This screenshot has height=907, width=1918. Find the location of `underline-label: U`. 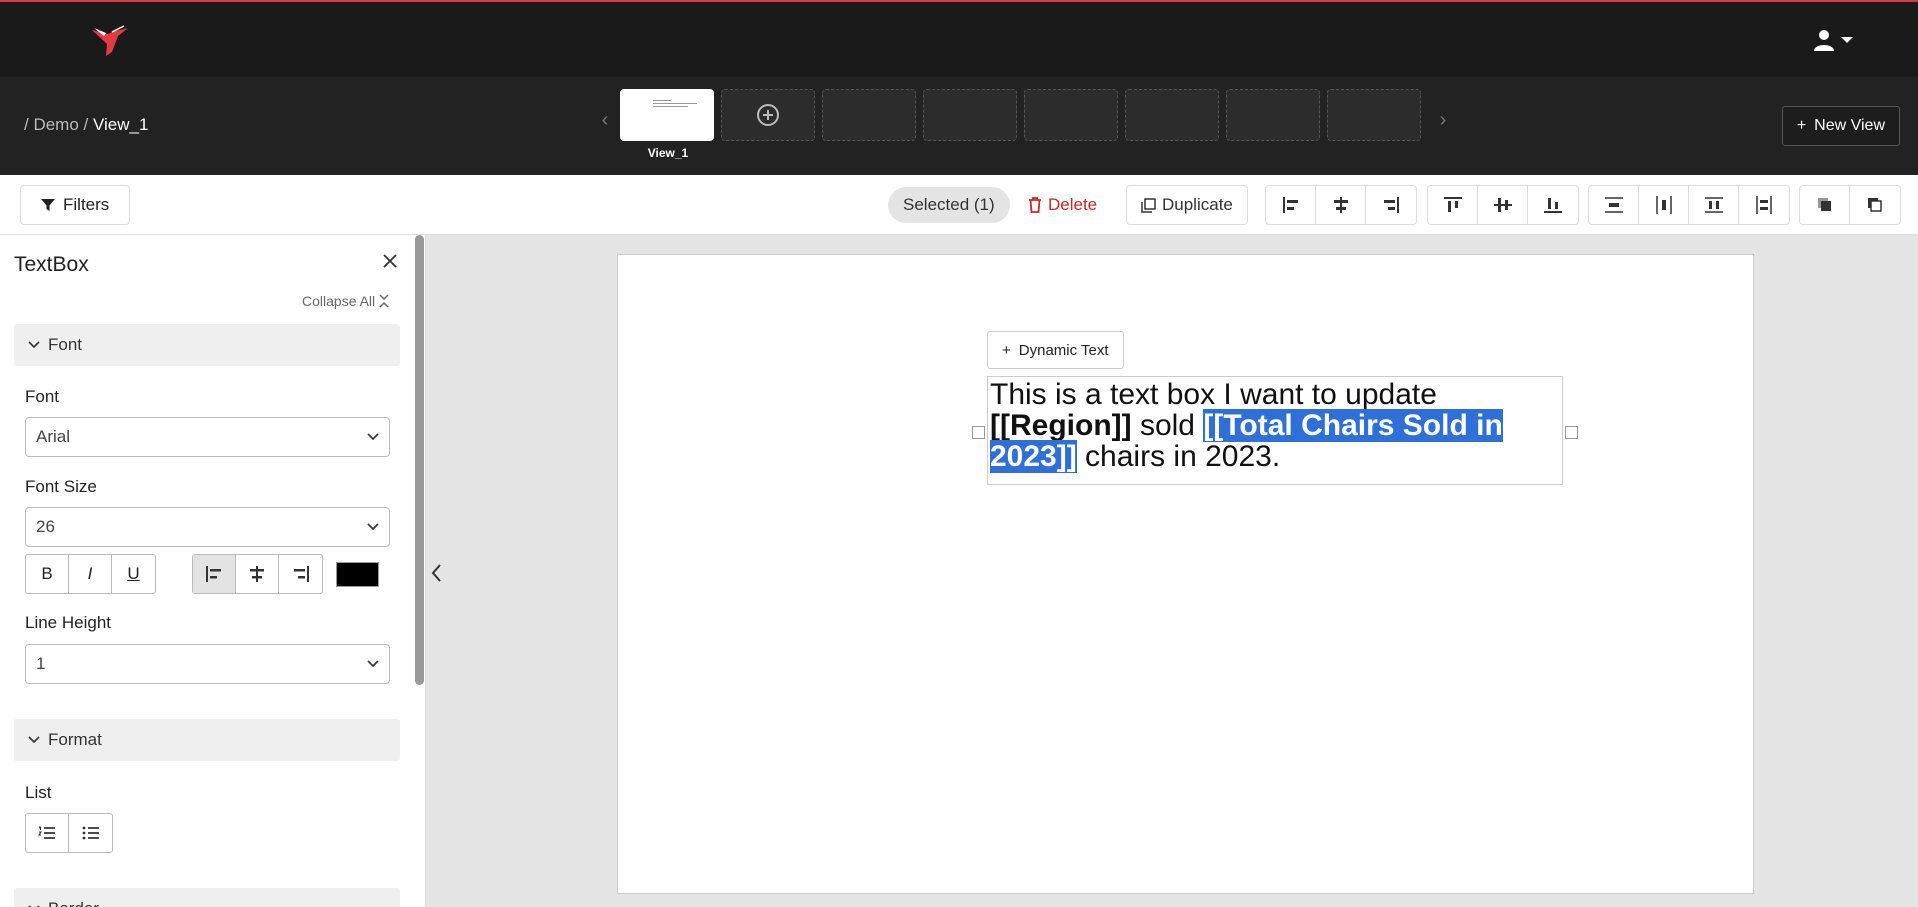

underline-label: U is located at coordinates (133, 573).